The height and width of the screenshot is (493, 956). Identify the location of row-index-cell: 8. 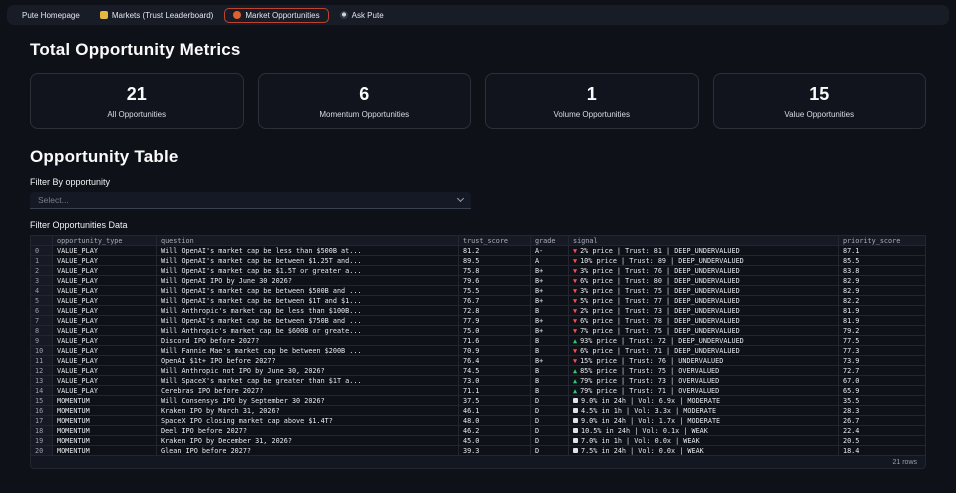
(41, 330).